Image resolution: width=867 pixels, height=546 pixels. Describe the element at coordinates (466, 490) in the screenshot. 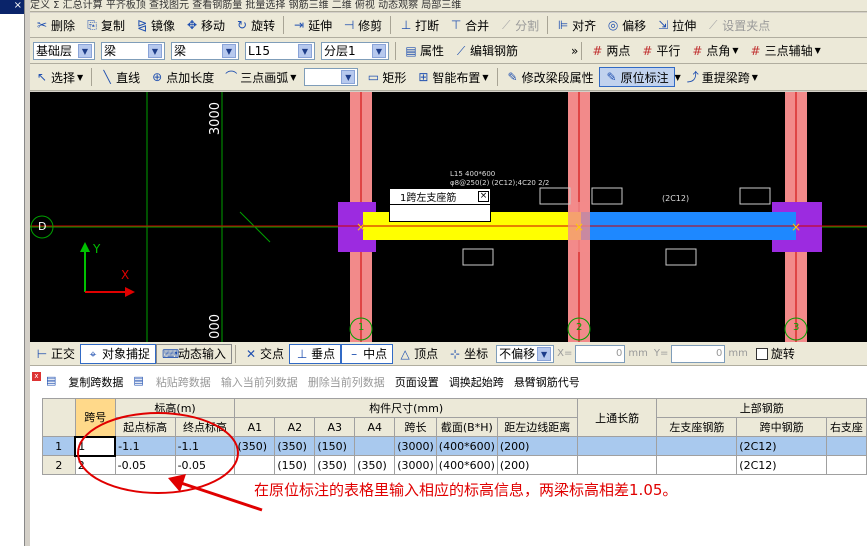

I see `annotation-text: 在原位标注的表格里输入相应的标高信息，两梁标高相差1.05。` at that location.